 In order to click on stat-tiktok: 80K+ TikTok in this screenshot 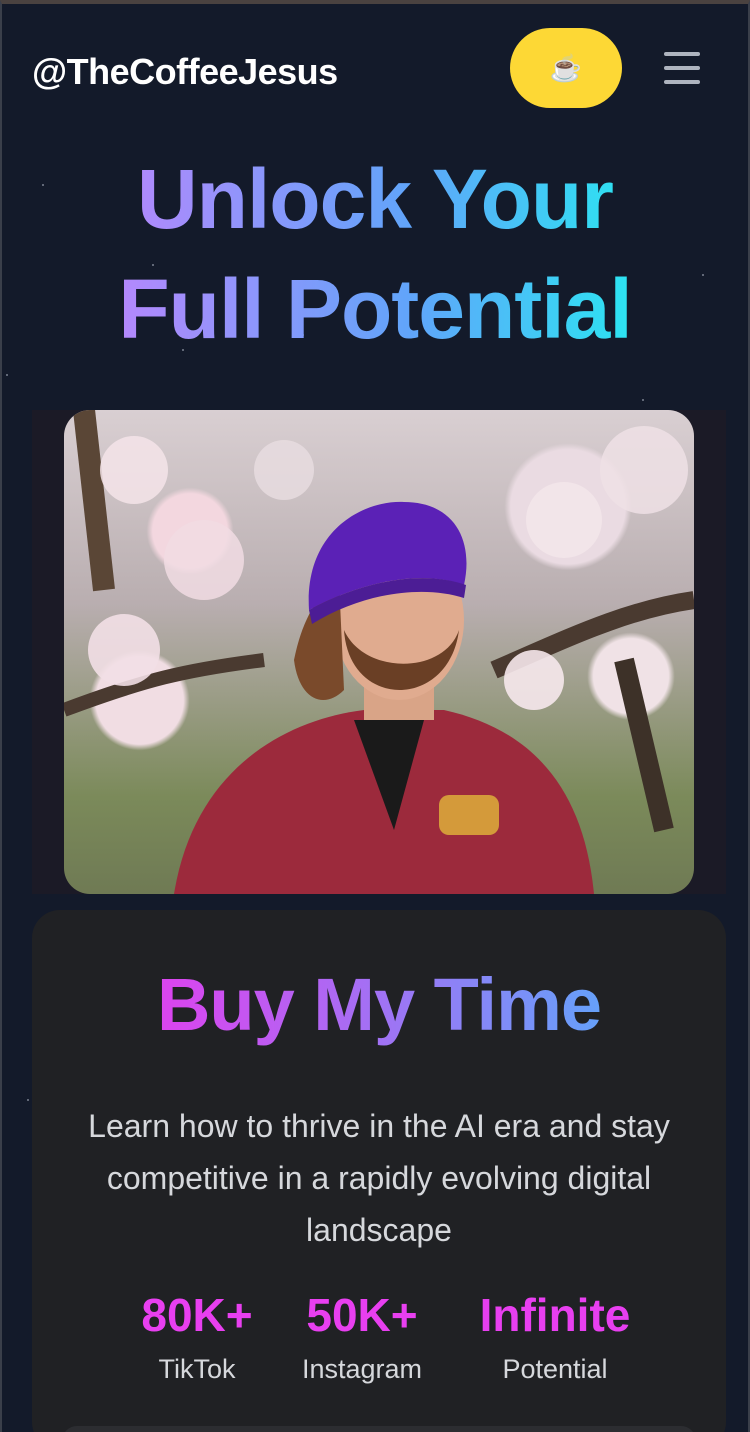, I will do `click(197, 1336)`.